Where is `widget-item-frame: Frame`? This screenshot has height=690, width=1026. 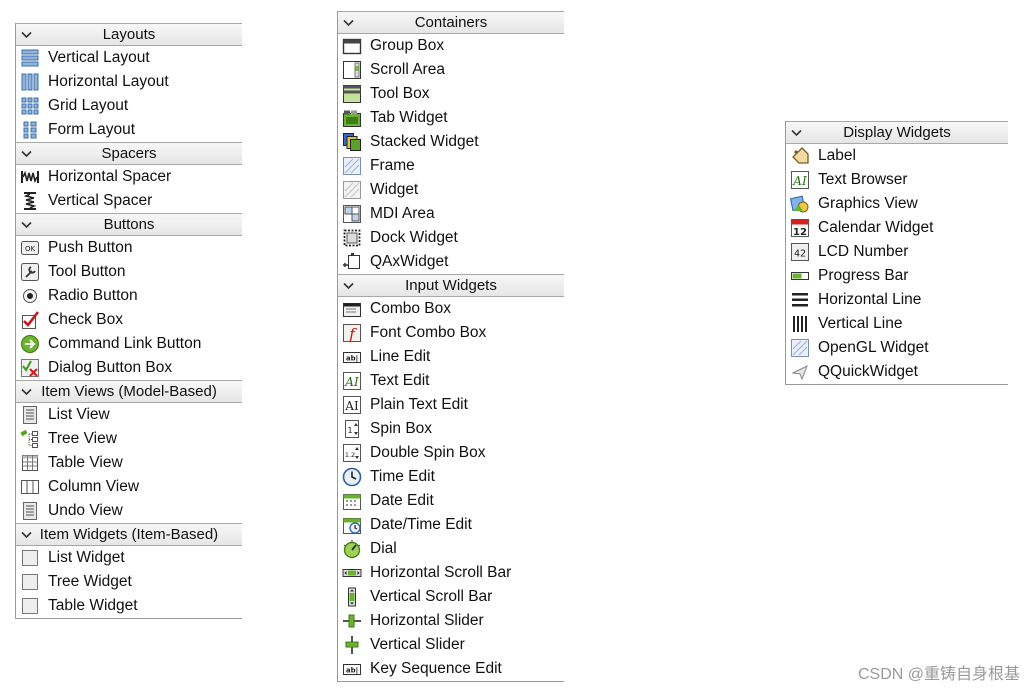 widget-item-frame: Frame is located at coordinates (451, 166).